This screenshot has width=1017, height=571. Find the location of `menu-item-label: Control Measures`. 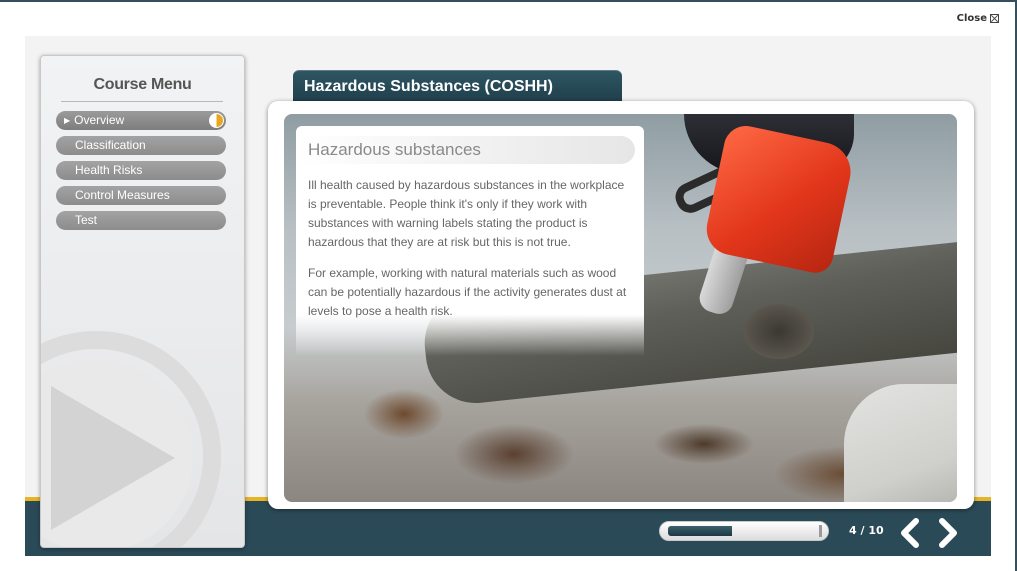

menu-item-label: Control Measures is located at coordinates (122, 195).